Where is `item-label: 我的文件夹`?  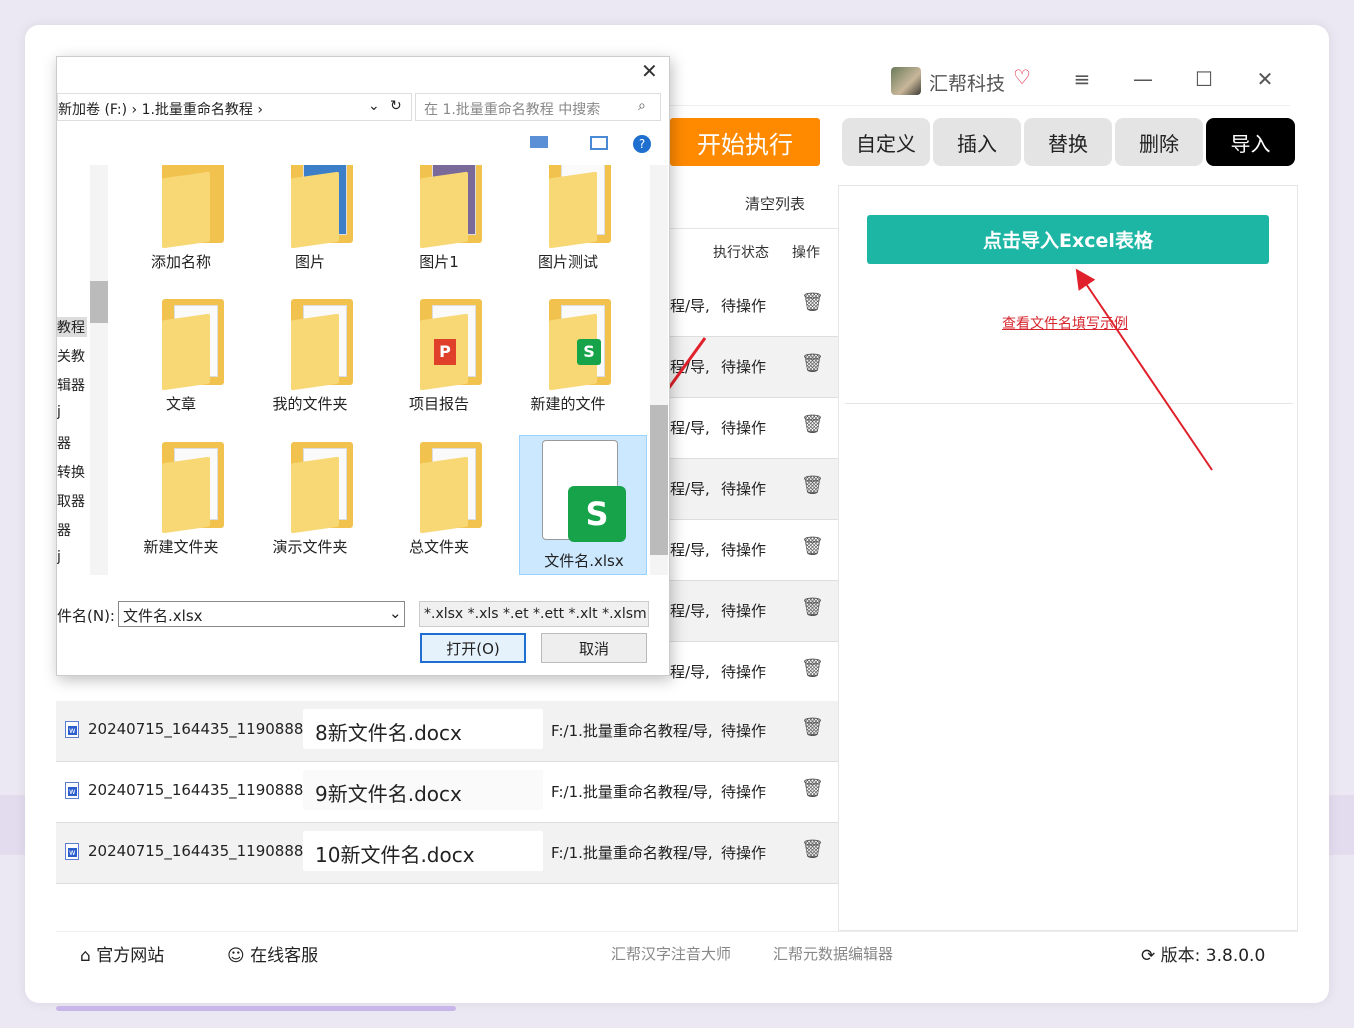 item-label: 我的文件夹 is located at coordinates (310, 404).